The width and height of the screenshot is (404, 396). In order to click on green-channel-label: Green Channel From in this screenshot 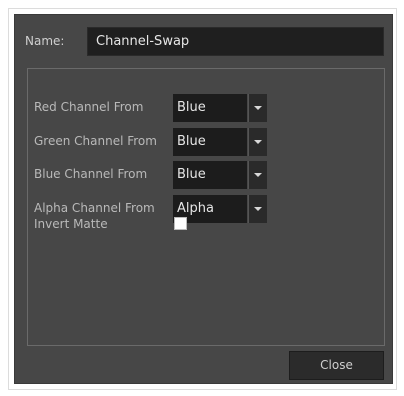, I will do `click(95, 141)`.